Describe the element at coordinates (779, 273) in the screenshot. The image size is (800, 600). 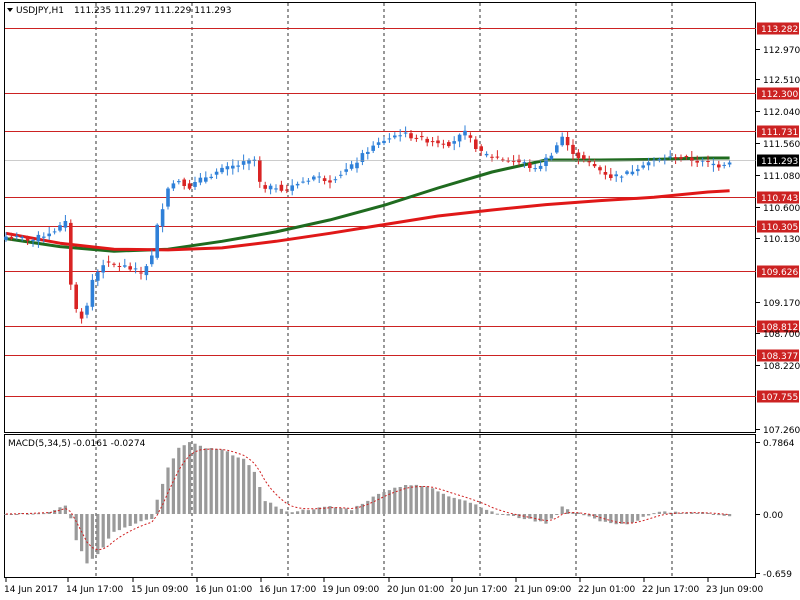
I see `level-price-label: 109.626` at that location.